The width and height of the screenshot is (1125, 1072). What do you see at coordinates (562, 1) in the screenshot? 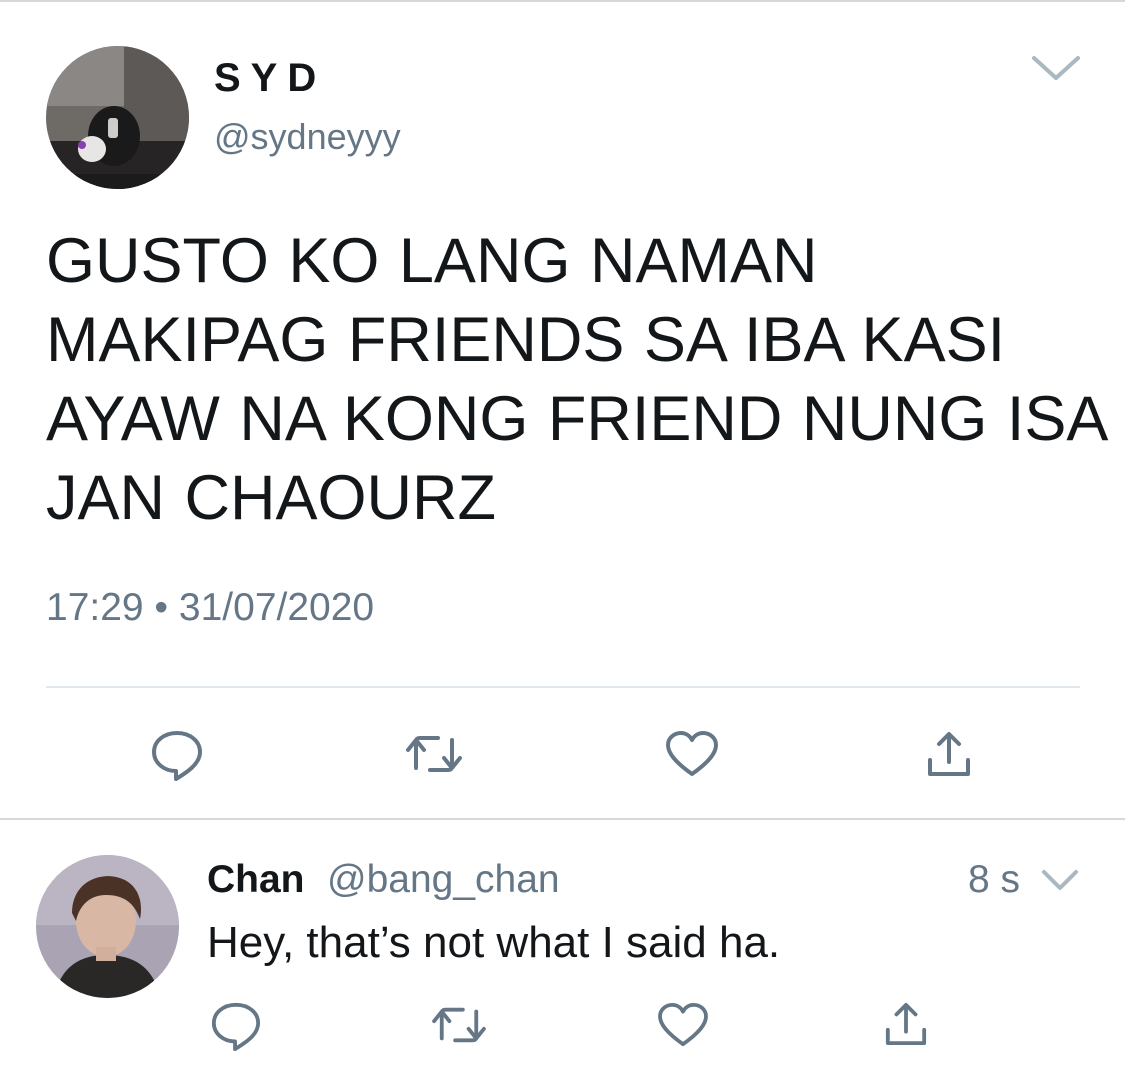
I see `top-divider` at bounding box center [562, 1].